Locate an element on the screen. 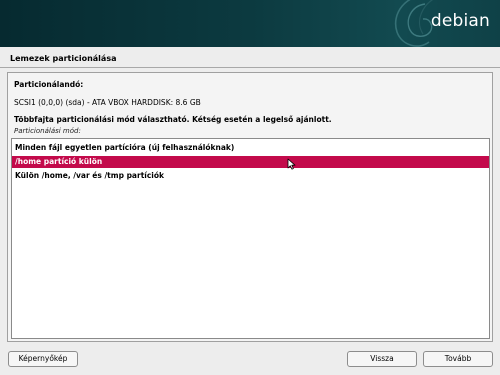 The width and height of the screenshot is (500, 375). screenshot-button: Képernyőkép is located at coordinates (43, 359).